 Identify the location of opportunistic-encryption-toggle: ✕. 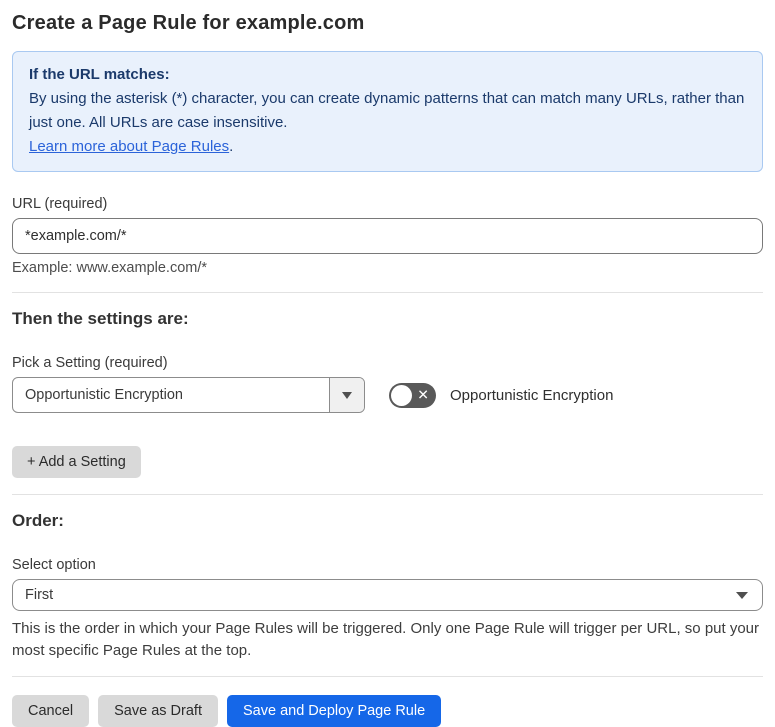
(412, 395).